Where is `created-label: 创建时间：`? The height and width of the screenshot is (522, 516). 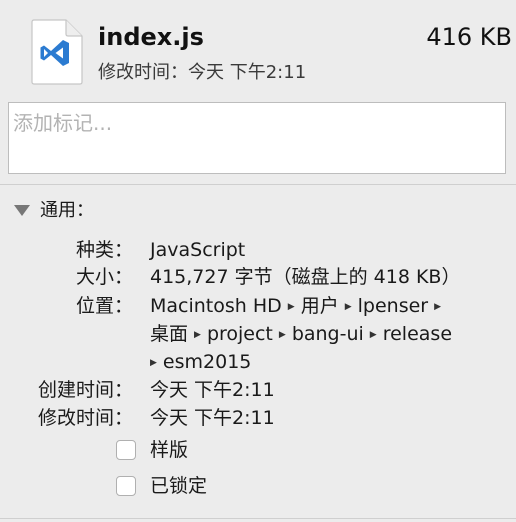 created-label: 创建时间： is located at coordinates (85, 390).